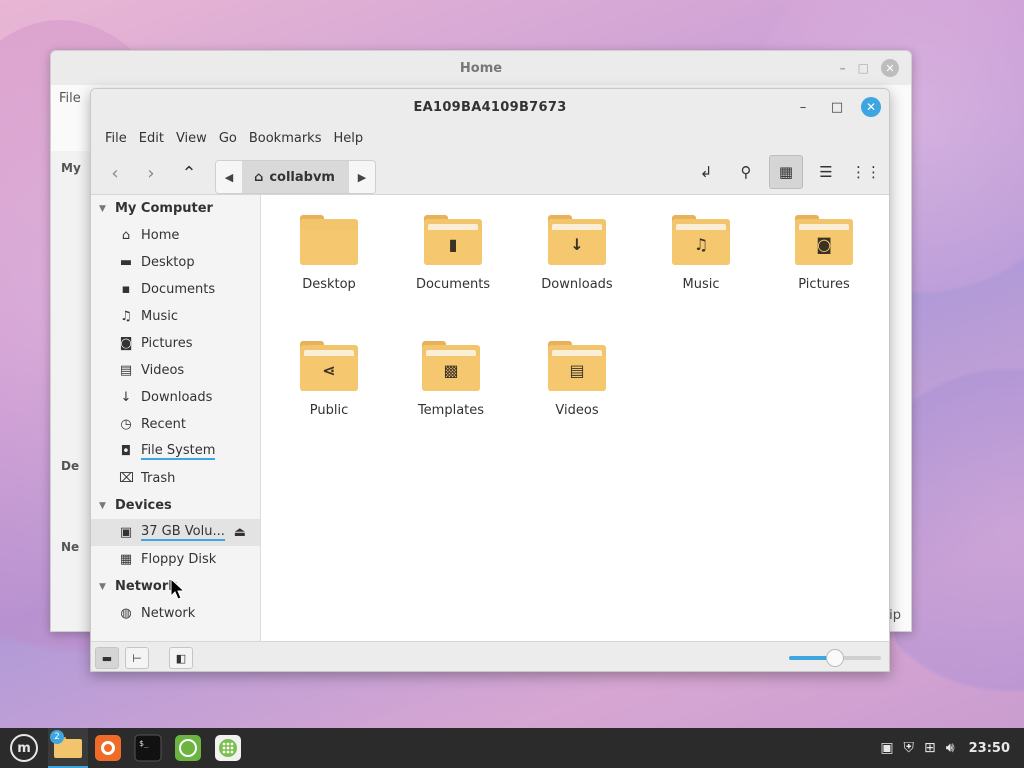 This screenshot has height=768, width=1024. I want to click on forward-button: ›, so click(151, 173).